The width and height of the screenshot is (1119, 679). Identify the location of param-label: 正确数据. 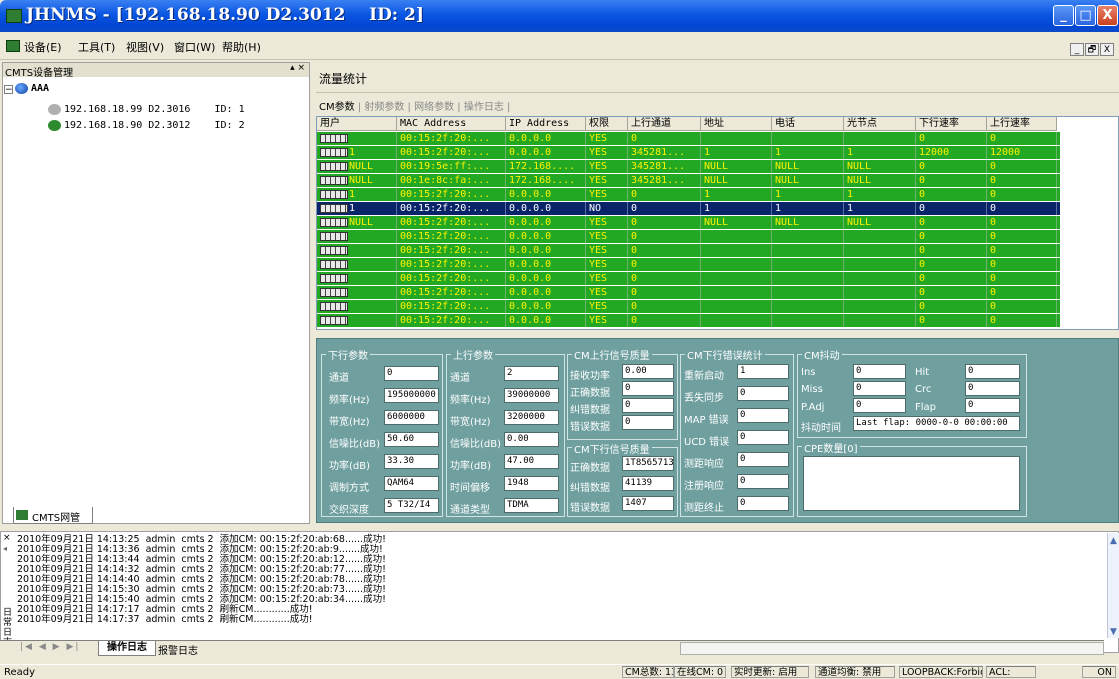
(590, 393).